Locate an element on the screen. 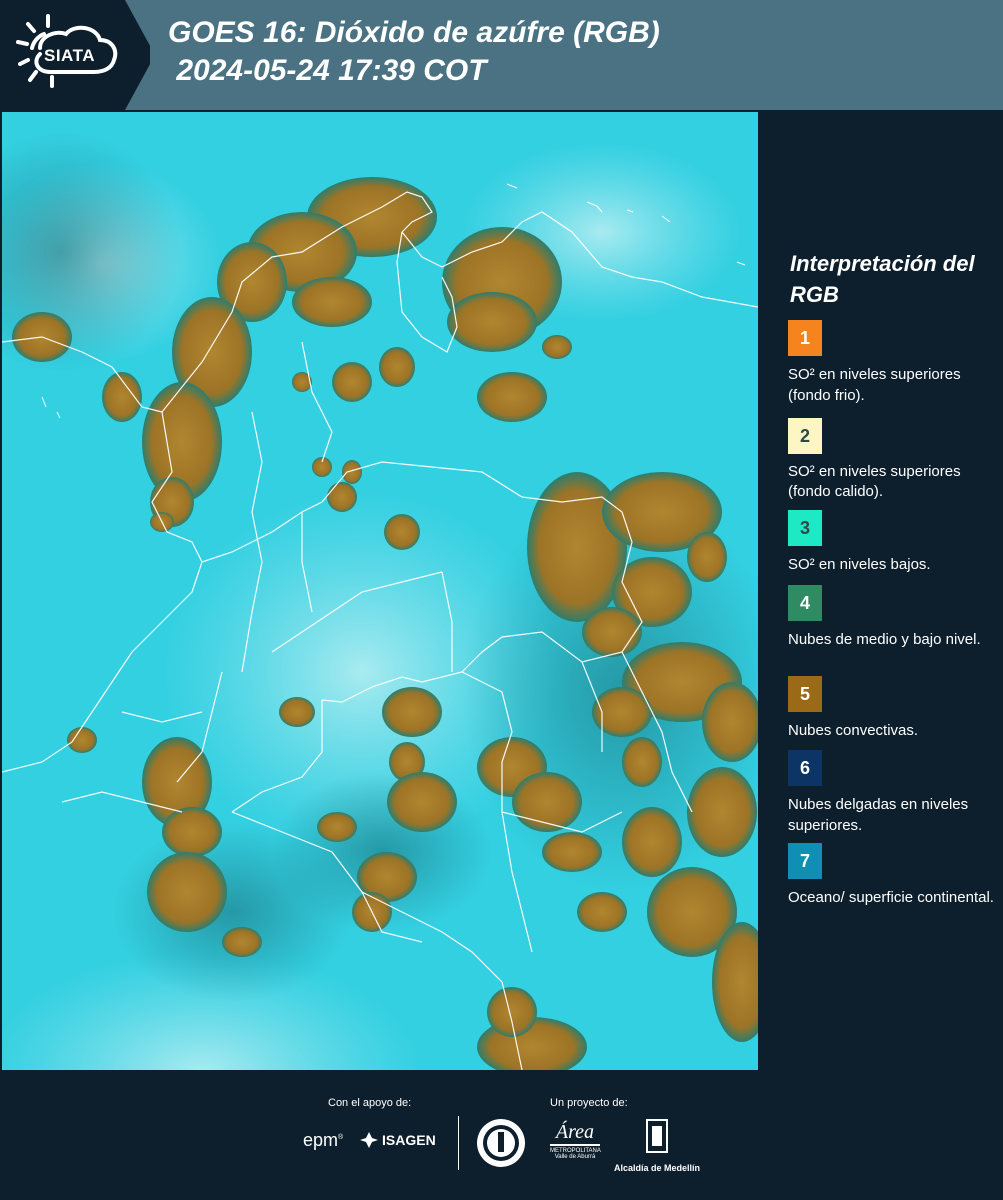 This screenshot has width=1003, height=1200. legend-title: Interpretación del RGB is located at coordinates (882, 279).